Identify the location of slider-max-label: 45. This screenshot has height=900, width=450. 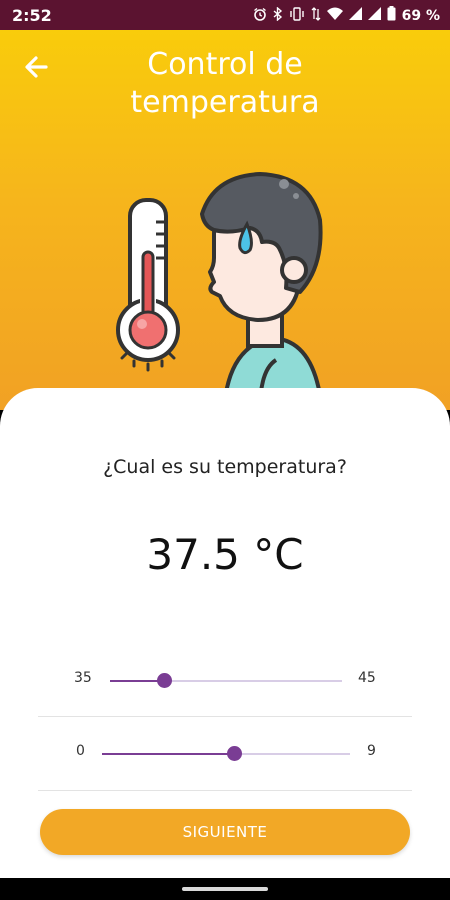
(367, 678).